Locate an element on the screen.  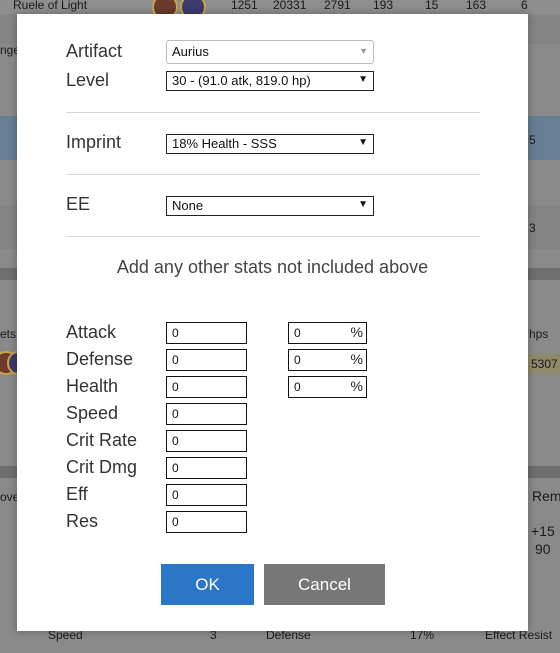
crit-dmg-input: 0 is located at coordinates (206, 468).